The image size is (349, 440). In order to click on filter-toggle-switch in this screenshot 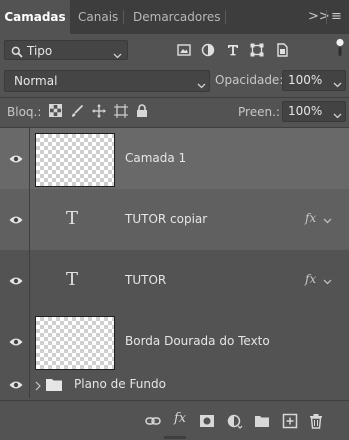, I will do `click(340, 48)`.